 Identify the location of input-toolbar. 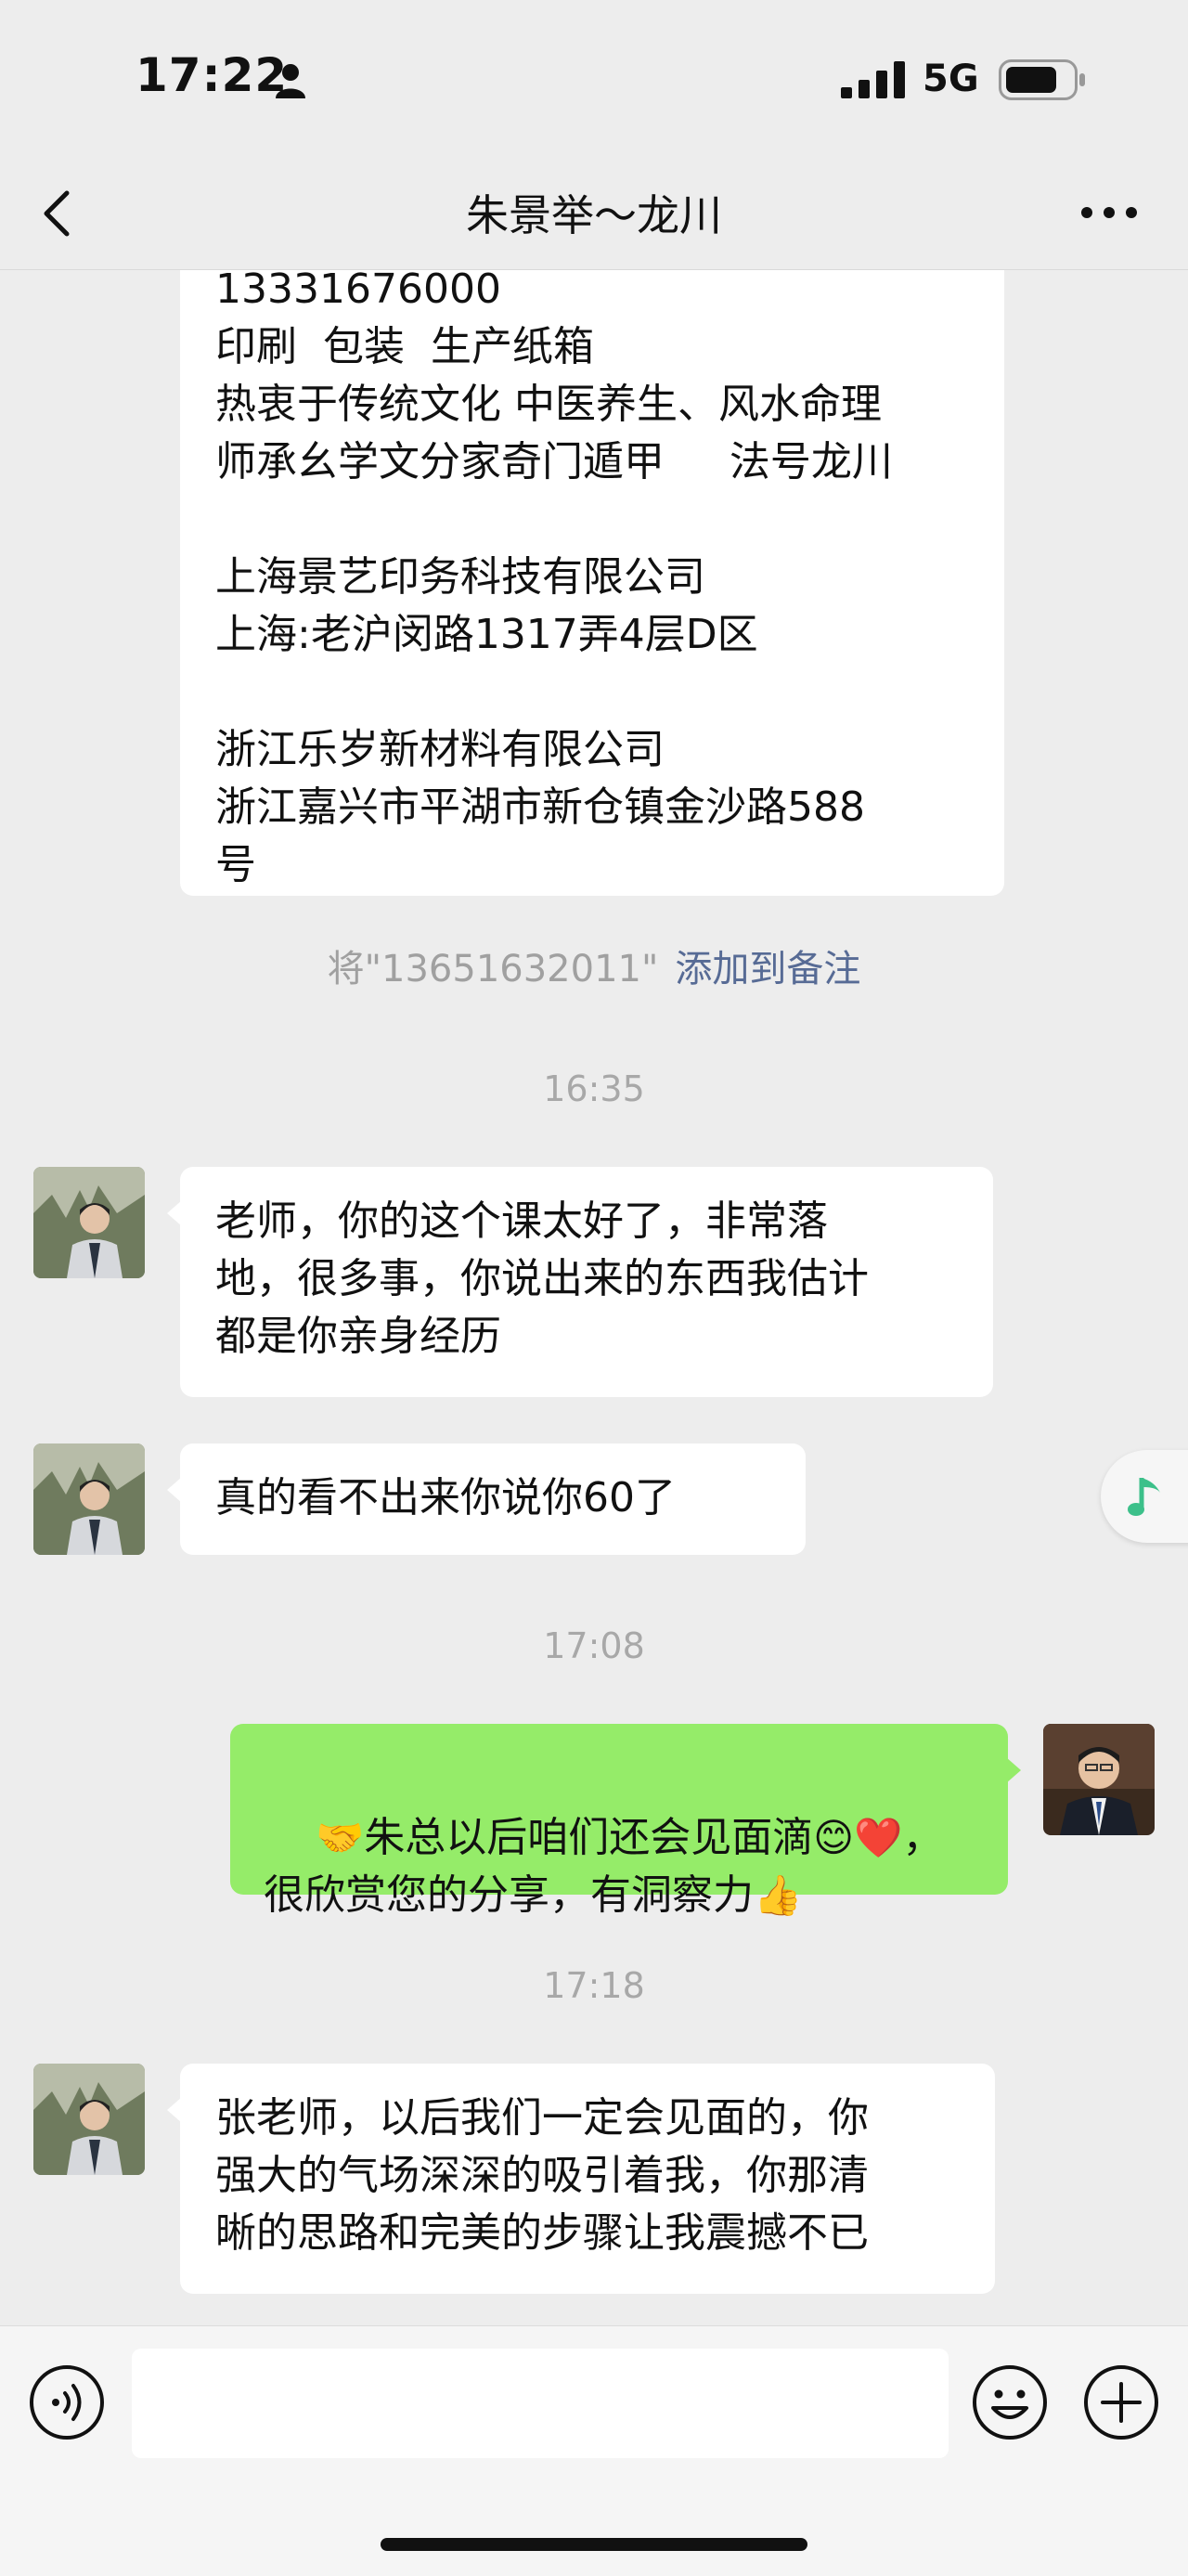
(594, 2450).